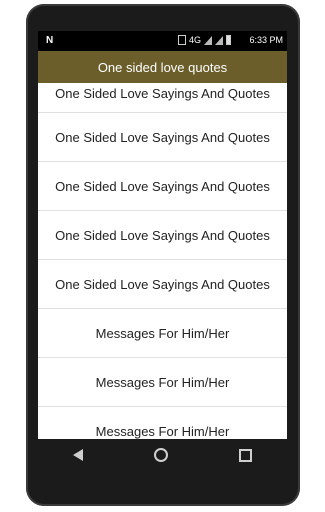 Image resolution: width=325 pixels, height=512 pixels. I want to click on home-icon, so click(160, 455).